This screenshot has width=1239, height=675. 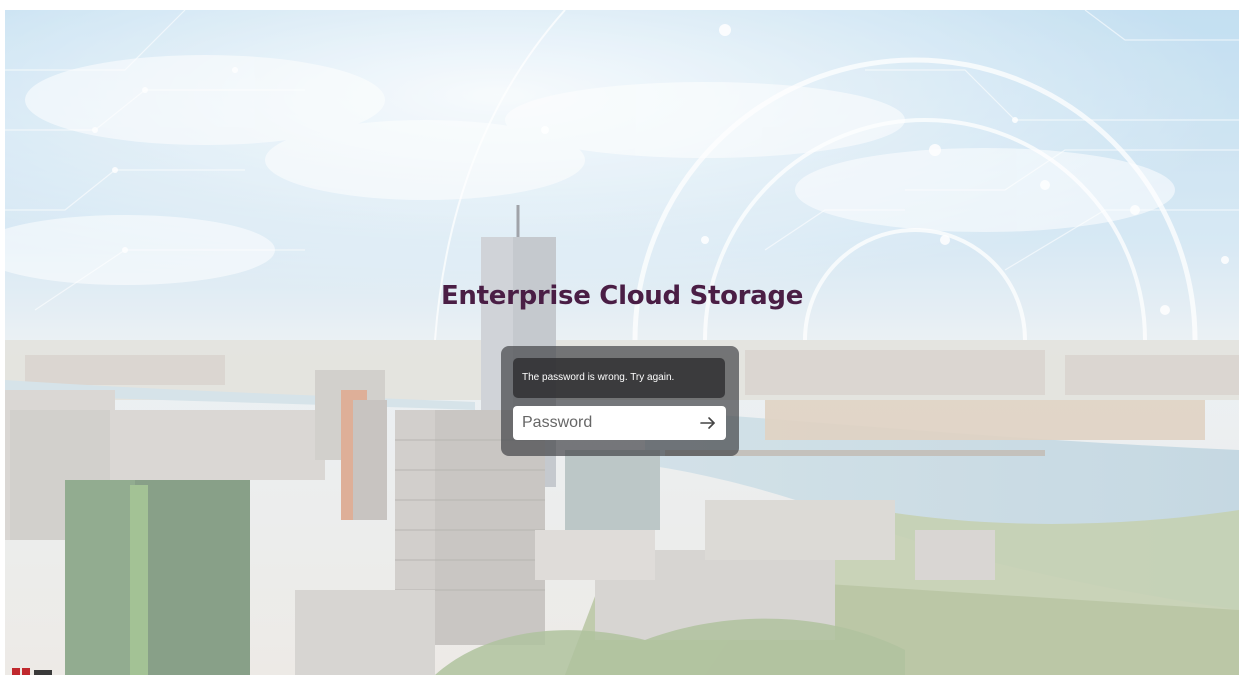 I want to click on error-message: The password is wrong. Try again., so click(x=619, y=378).